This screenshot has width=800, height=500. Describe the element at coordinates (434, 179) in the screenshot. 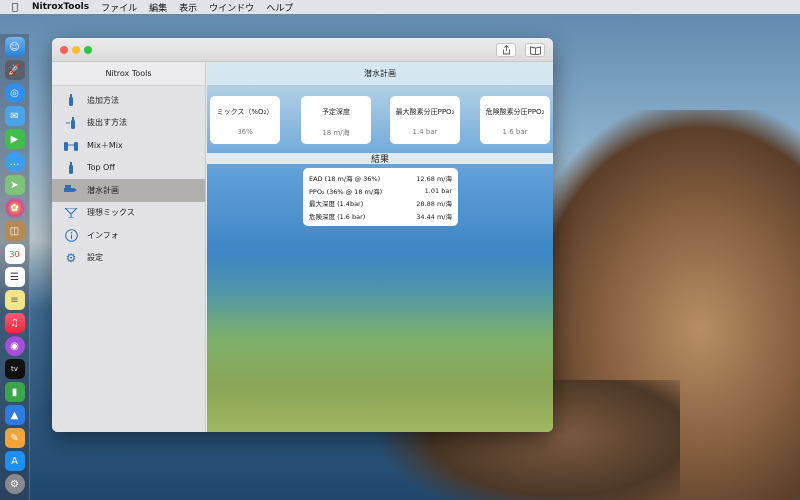

I see `result-value: 12.68 m/海` at that location.